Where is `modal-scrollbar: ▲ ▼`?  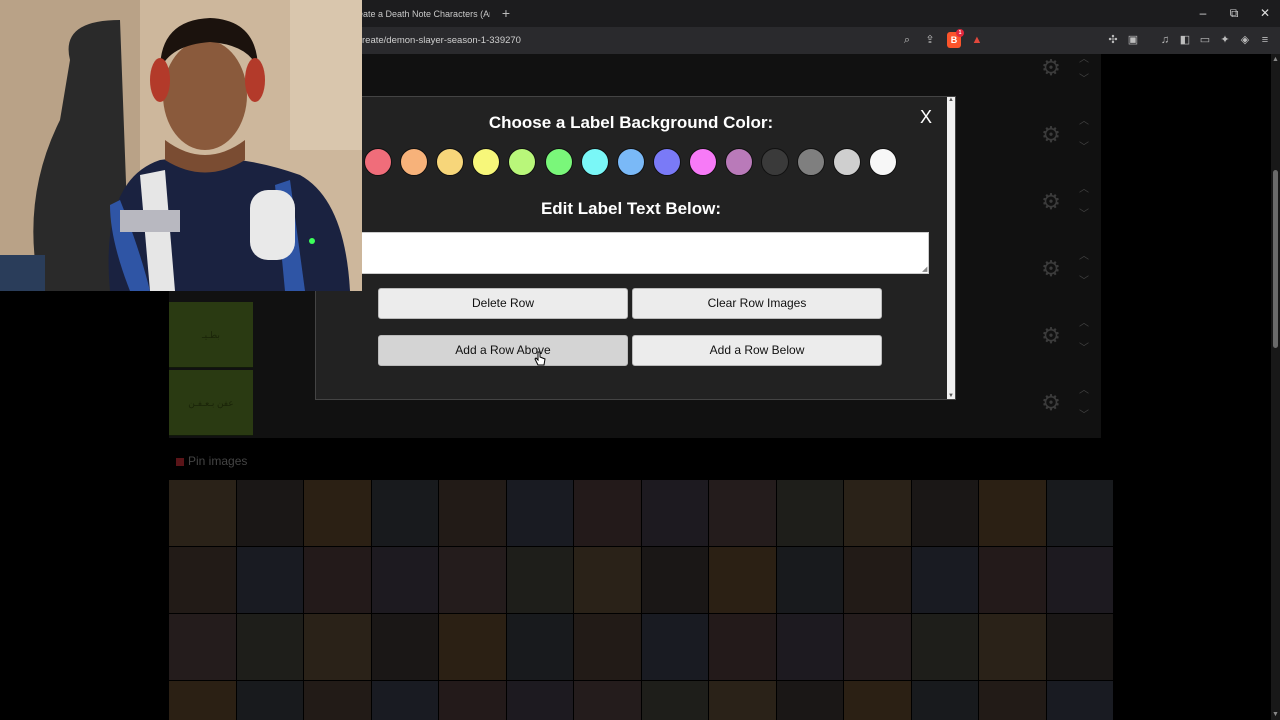
modal-scrollbar: ▲ ▼ is located at coordinates (951, 248).